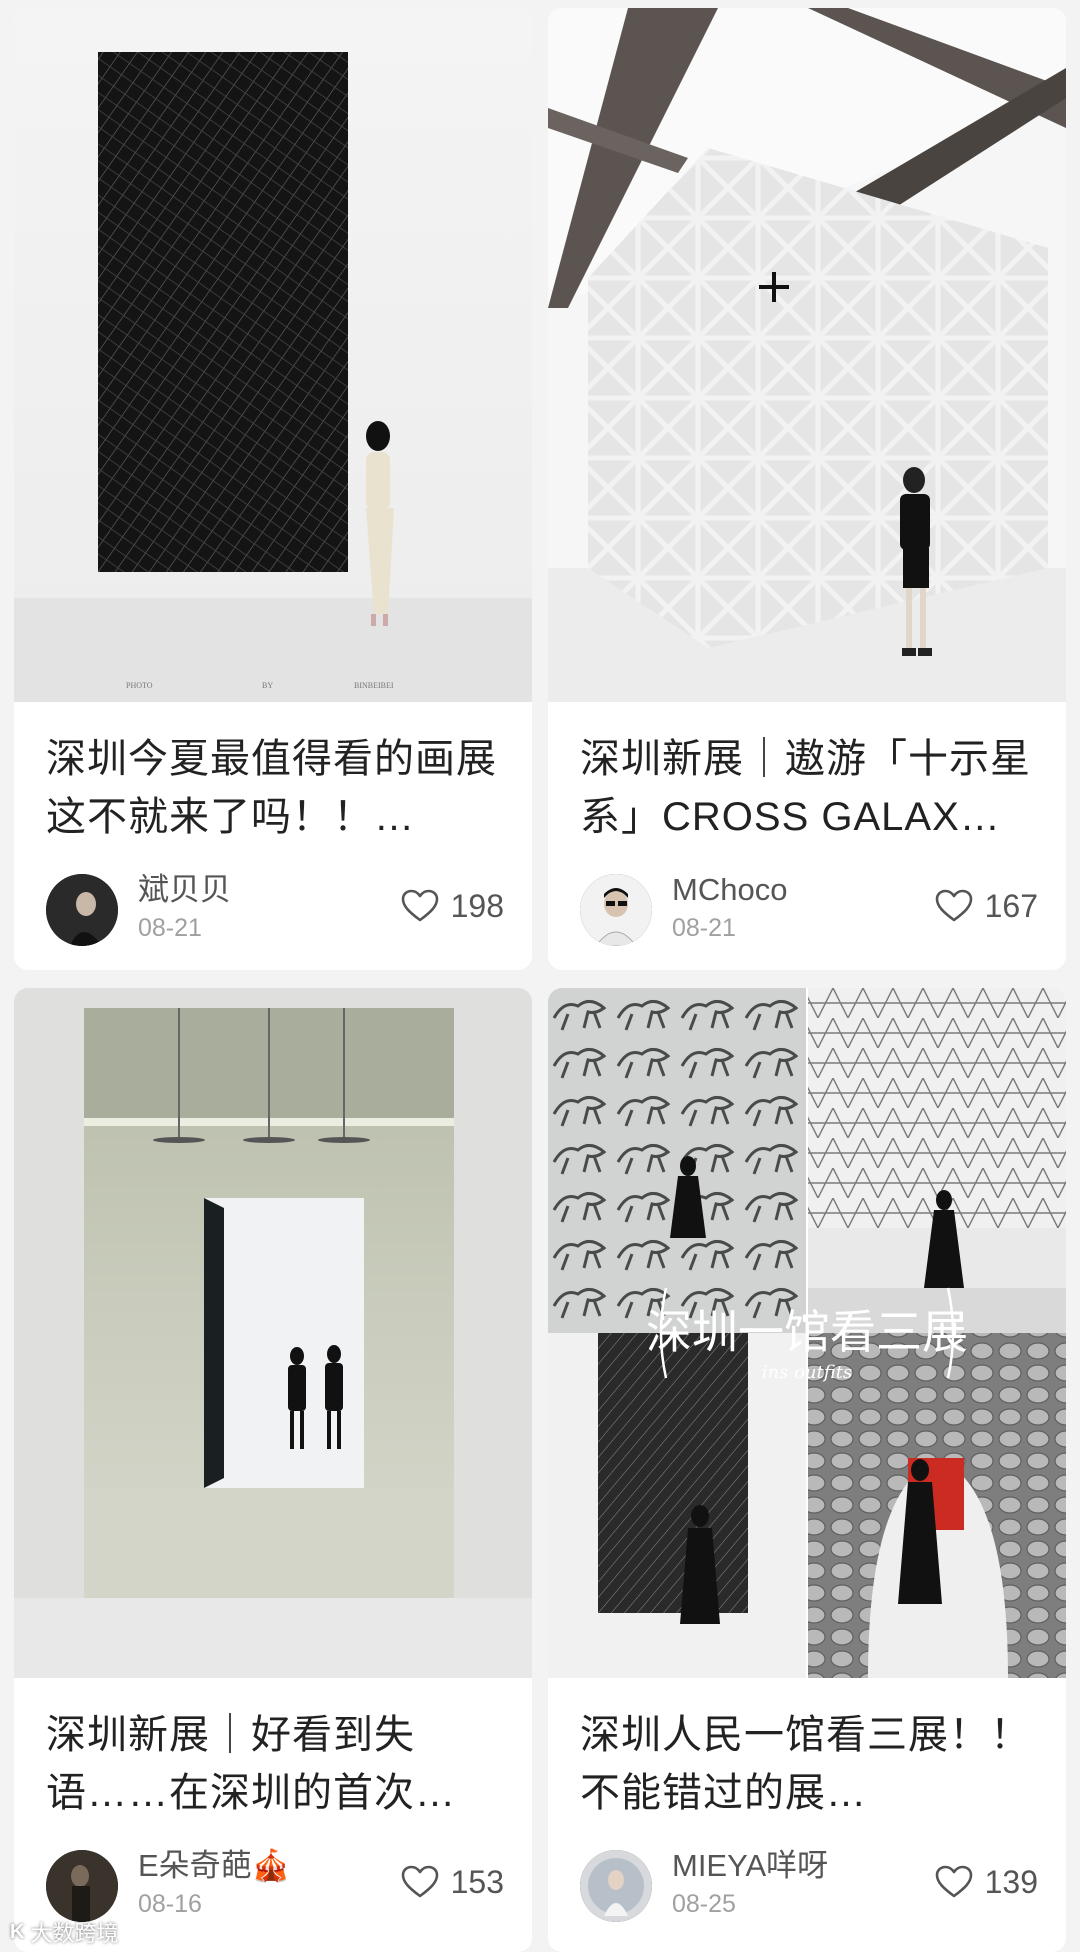  Describe the element at coordinates (170, 1904) in the screenshot. I see `post-date: 08-16` at that location.